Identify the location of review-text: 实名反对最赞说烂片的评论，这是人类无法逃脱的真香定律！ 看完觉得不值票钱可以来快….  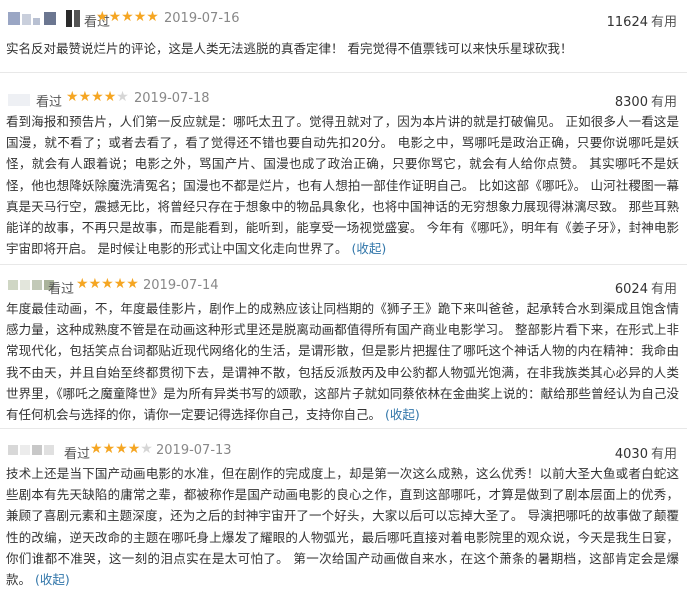
(289, 48).